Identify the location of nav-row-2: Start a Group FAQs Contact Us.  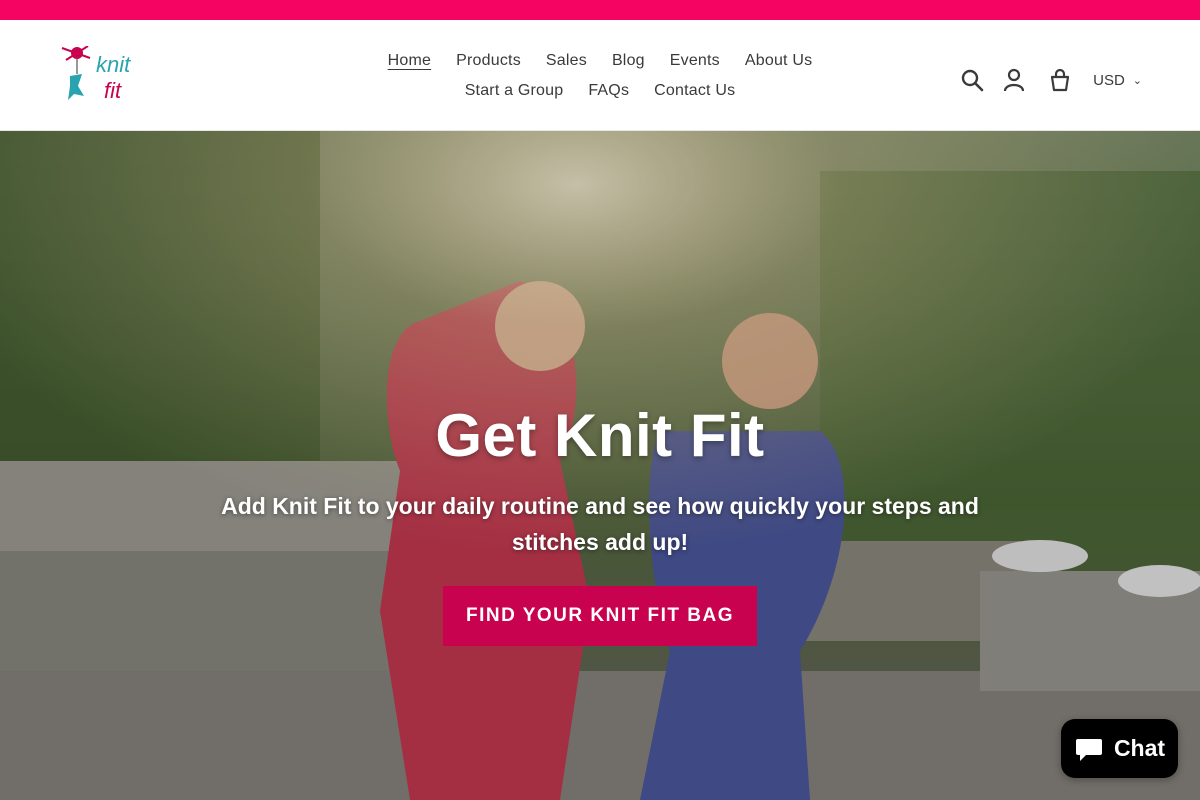
(600, 91).